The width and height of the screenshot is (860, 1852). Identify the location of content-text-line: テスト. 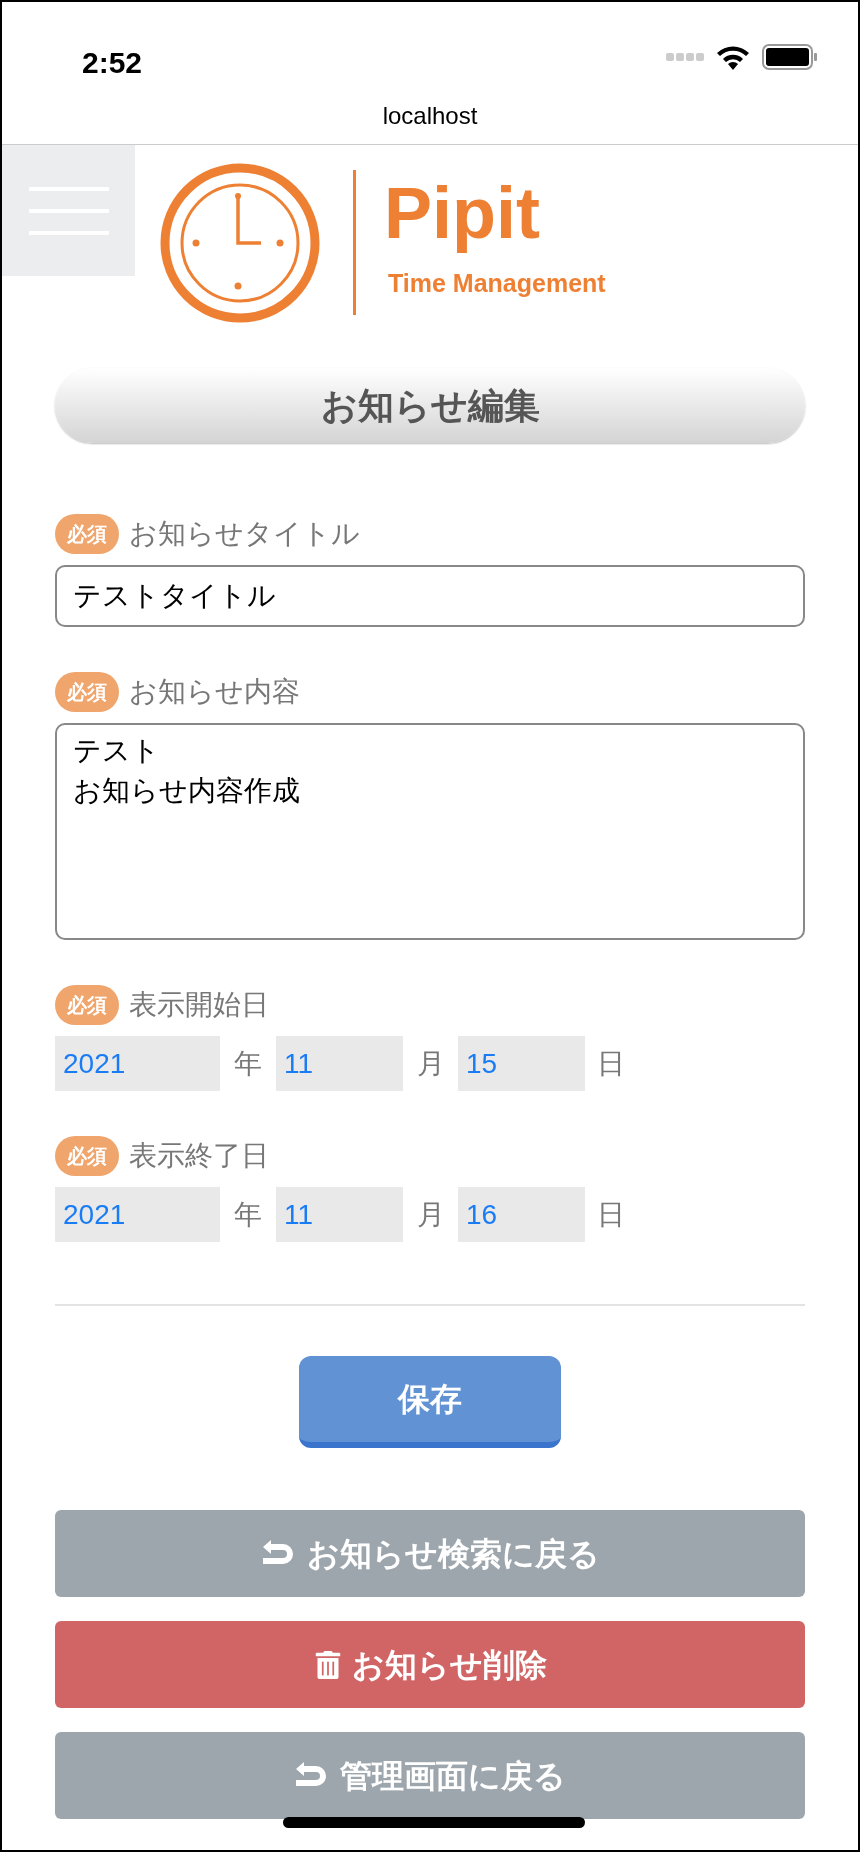
(116, 751).